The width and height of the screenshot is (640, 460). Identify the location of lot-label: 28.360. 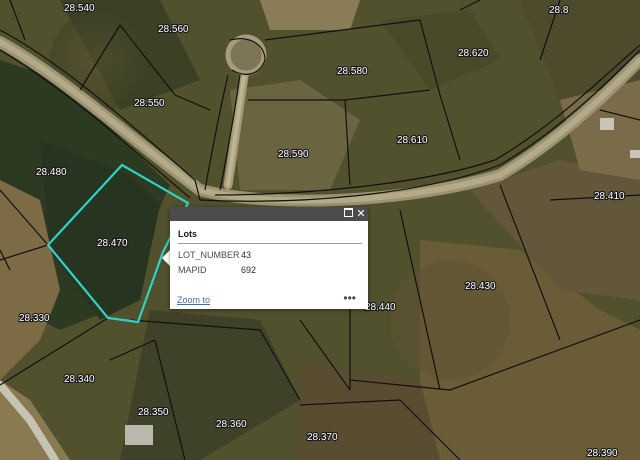
(231, 424).